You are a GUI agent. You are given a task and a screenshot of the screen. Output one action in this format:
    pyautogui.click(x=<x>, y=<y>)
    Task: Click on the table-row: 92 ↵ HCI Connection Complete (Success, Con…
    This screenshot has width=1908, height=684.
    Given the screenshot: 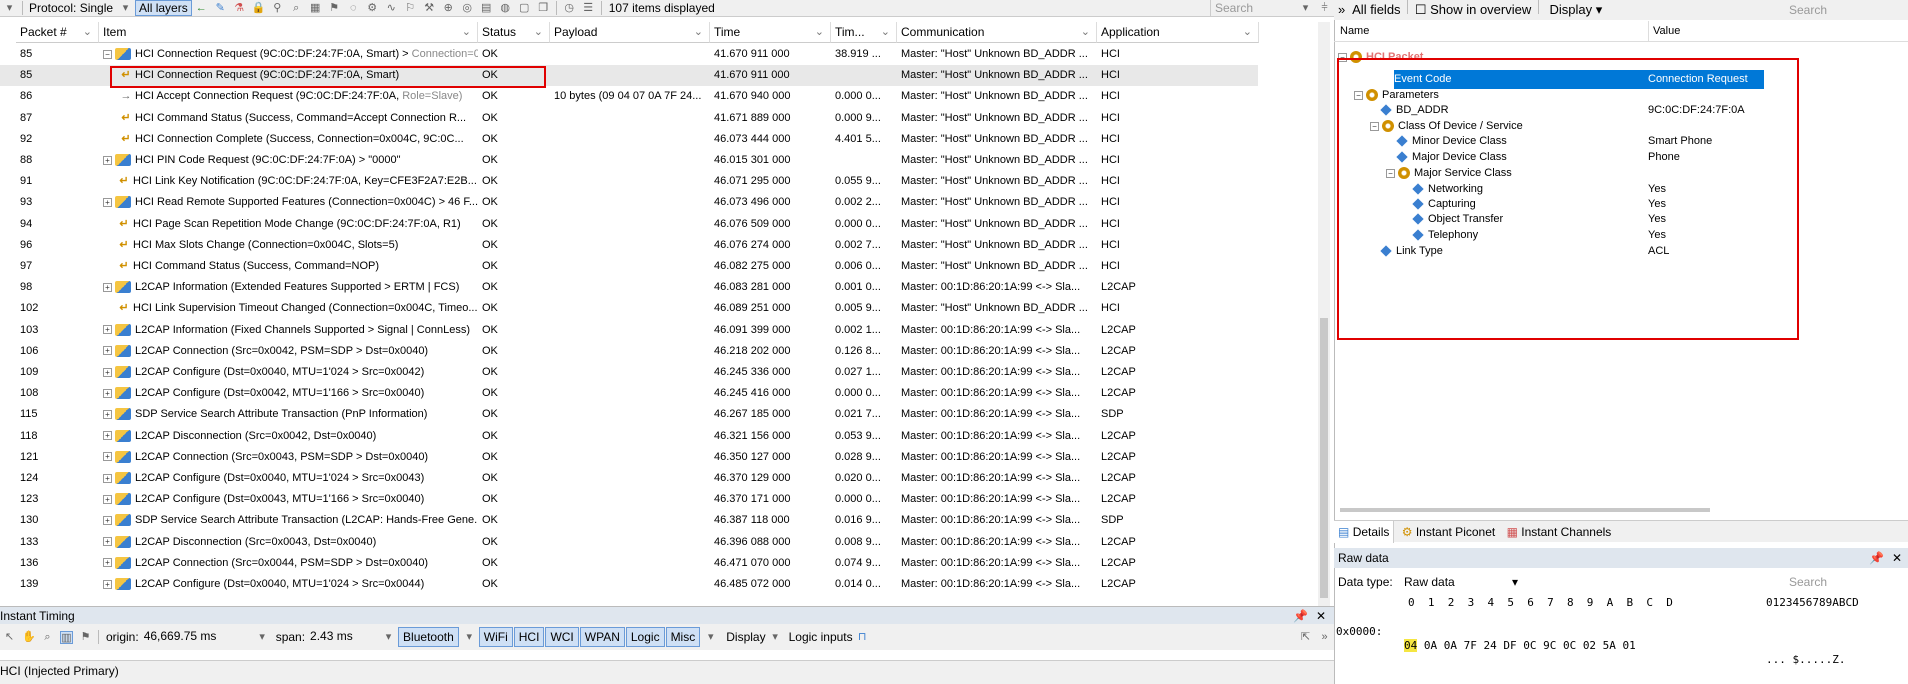 What is the action you would take?
    pyautogui.click(x=629, y=139)
    